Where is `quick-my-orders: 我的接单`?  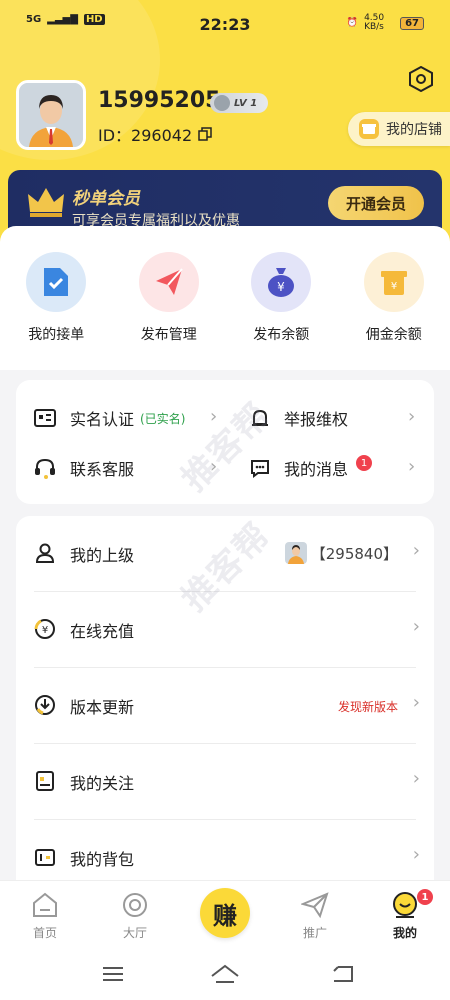 quick-my-orders: 我的接单 is located at coordinates (56, 298).